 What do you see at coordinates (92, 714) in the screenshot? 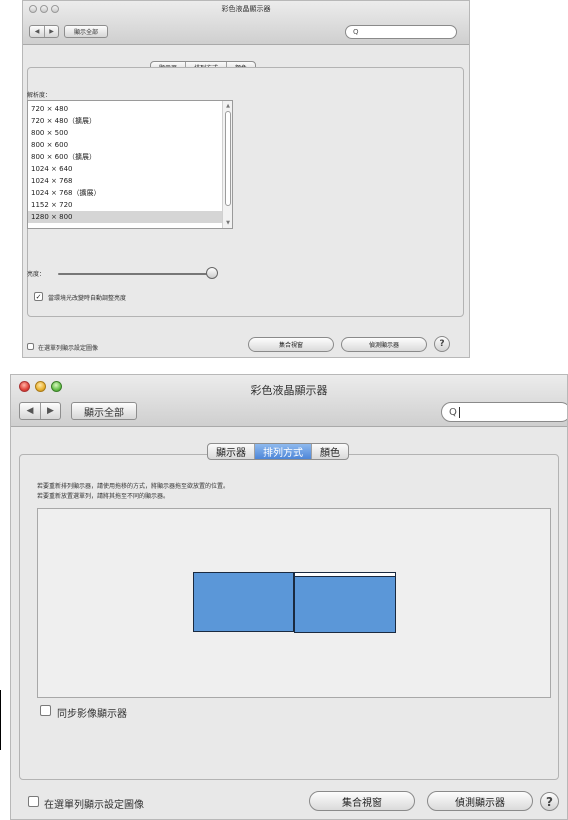
I see `mirror-displays-label: 同步影像顯示器` at bounding box center [92, 714].